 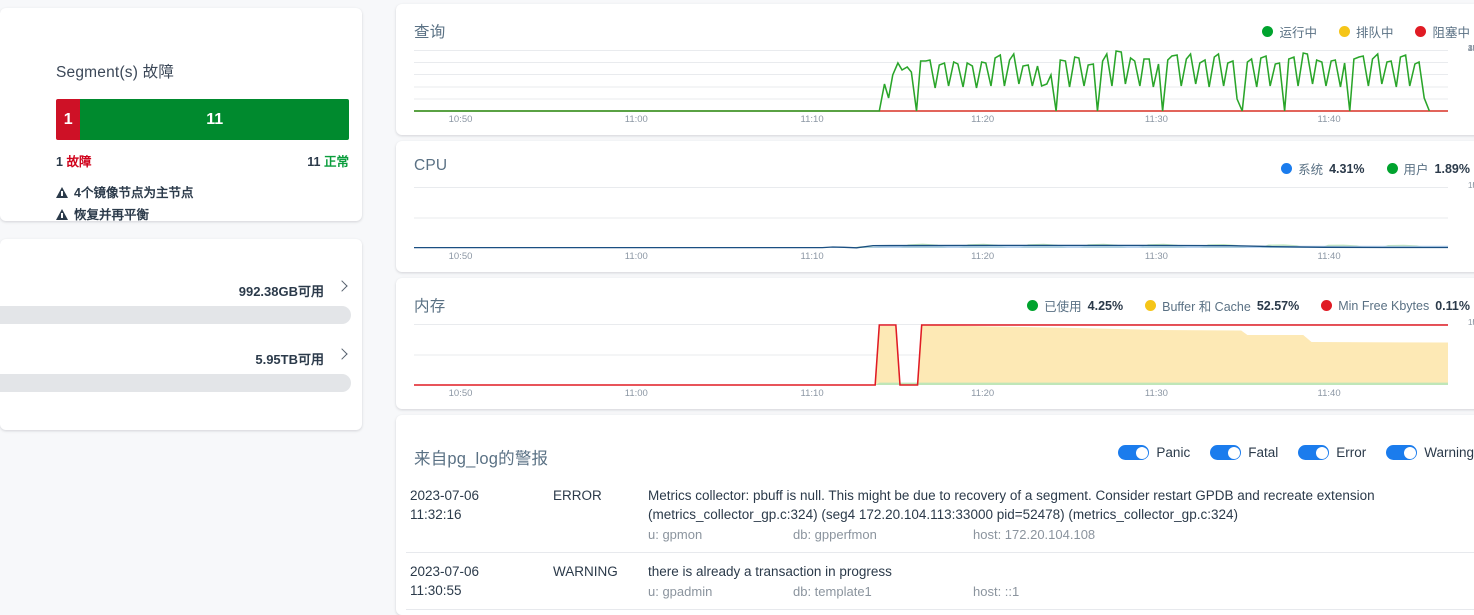 What do you see at coordinates (1344, 31) in the screenshot?
I see `queued-status-dot` at bounding box center [1344, 31].